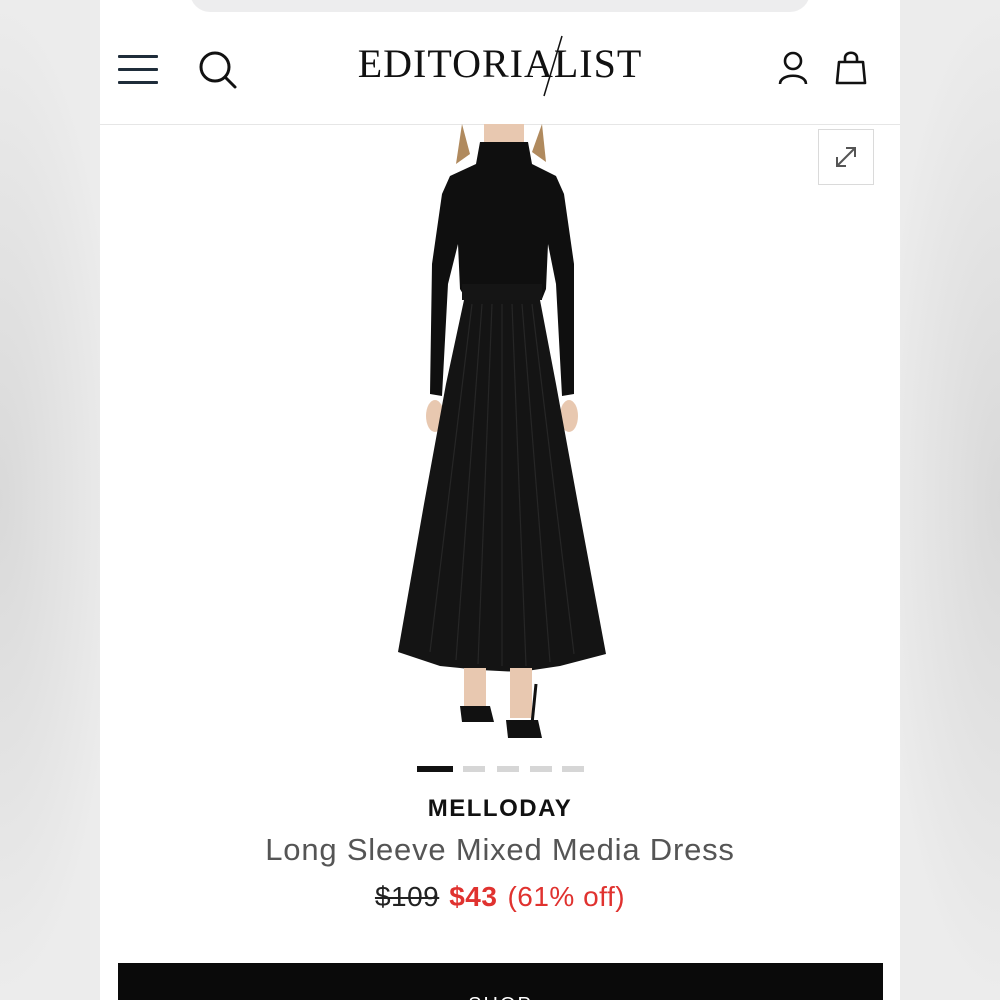 The height and width of the screenshot is (1000, 1000). I want to click on sale-price: $43, so click(473, 896).